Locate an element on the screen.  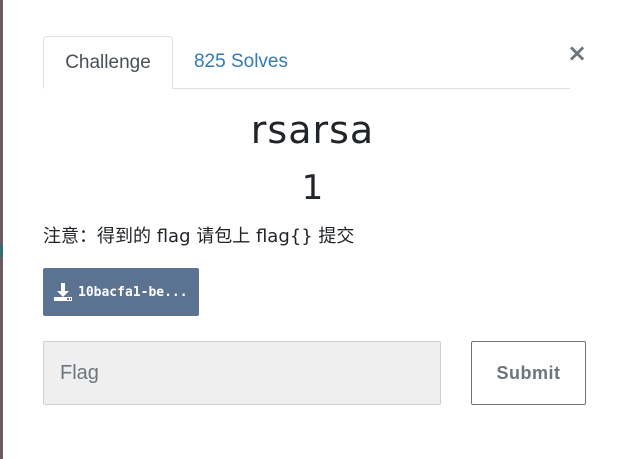
submit-button: Submit is located at coordinates (528, 373).